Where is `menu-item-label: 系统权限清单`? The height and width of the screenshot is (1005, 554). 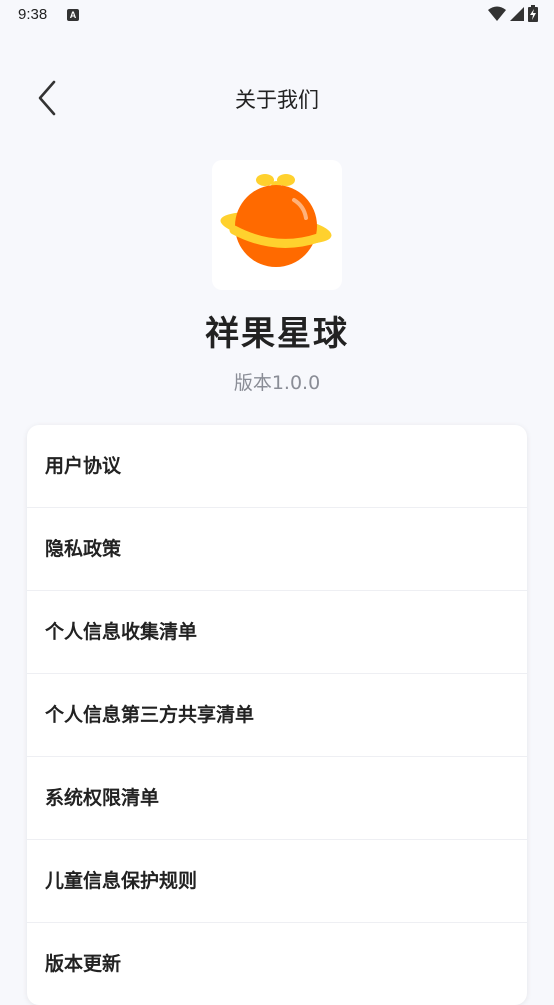 menu-item-label: 系统权限清单 is located at coordinates (102, 798).